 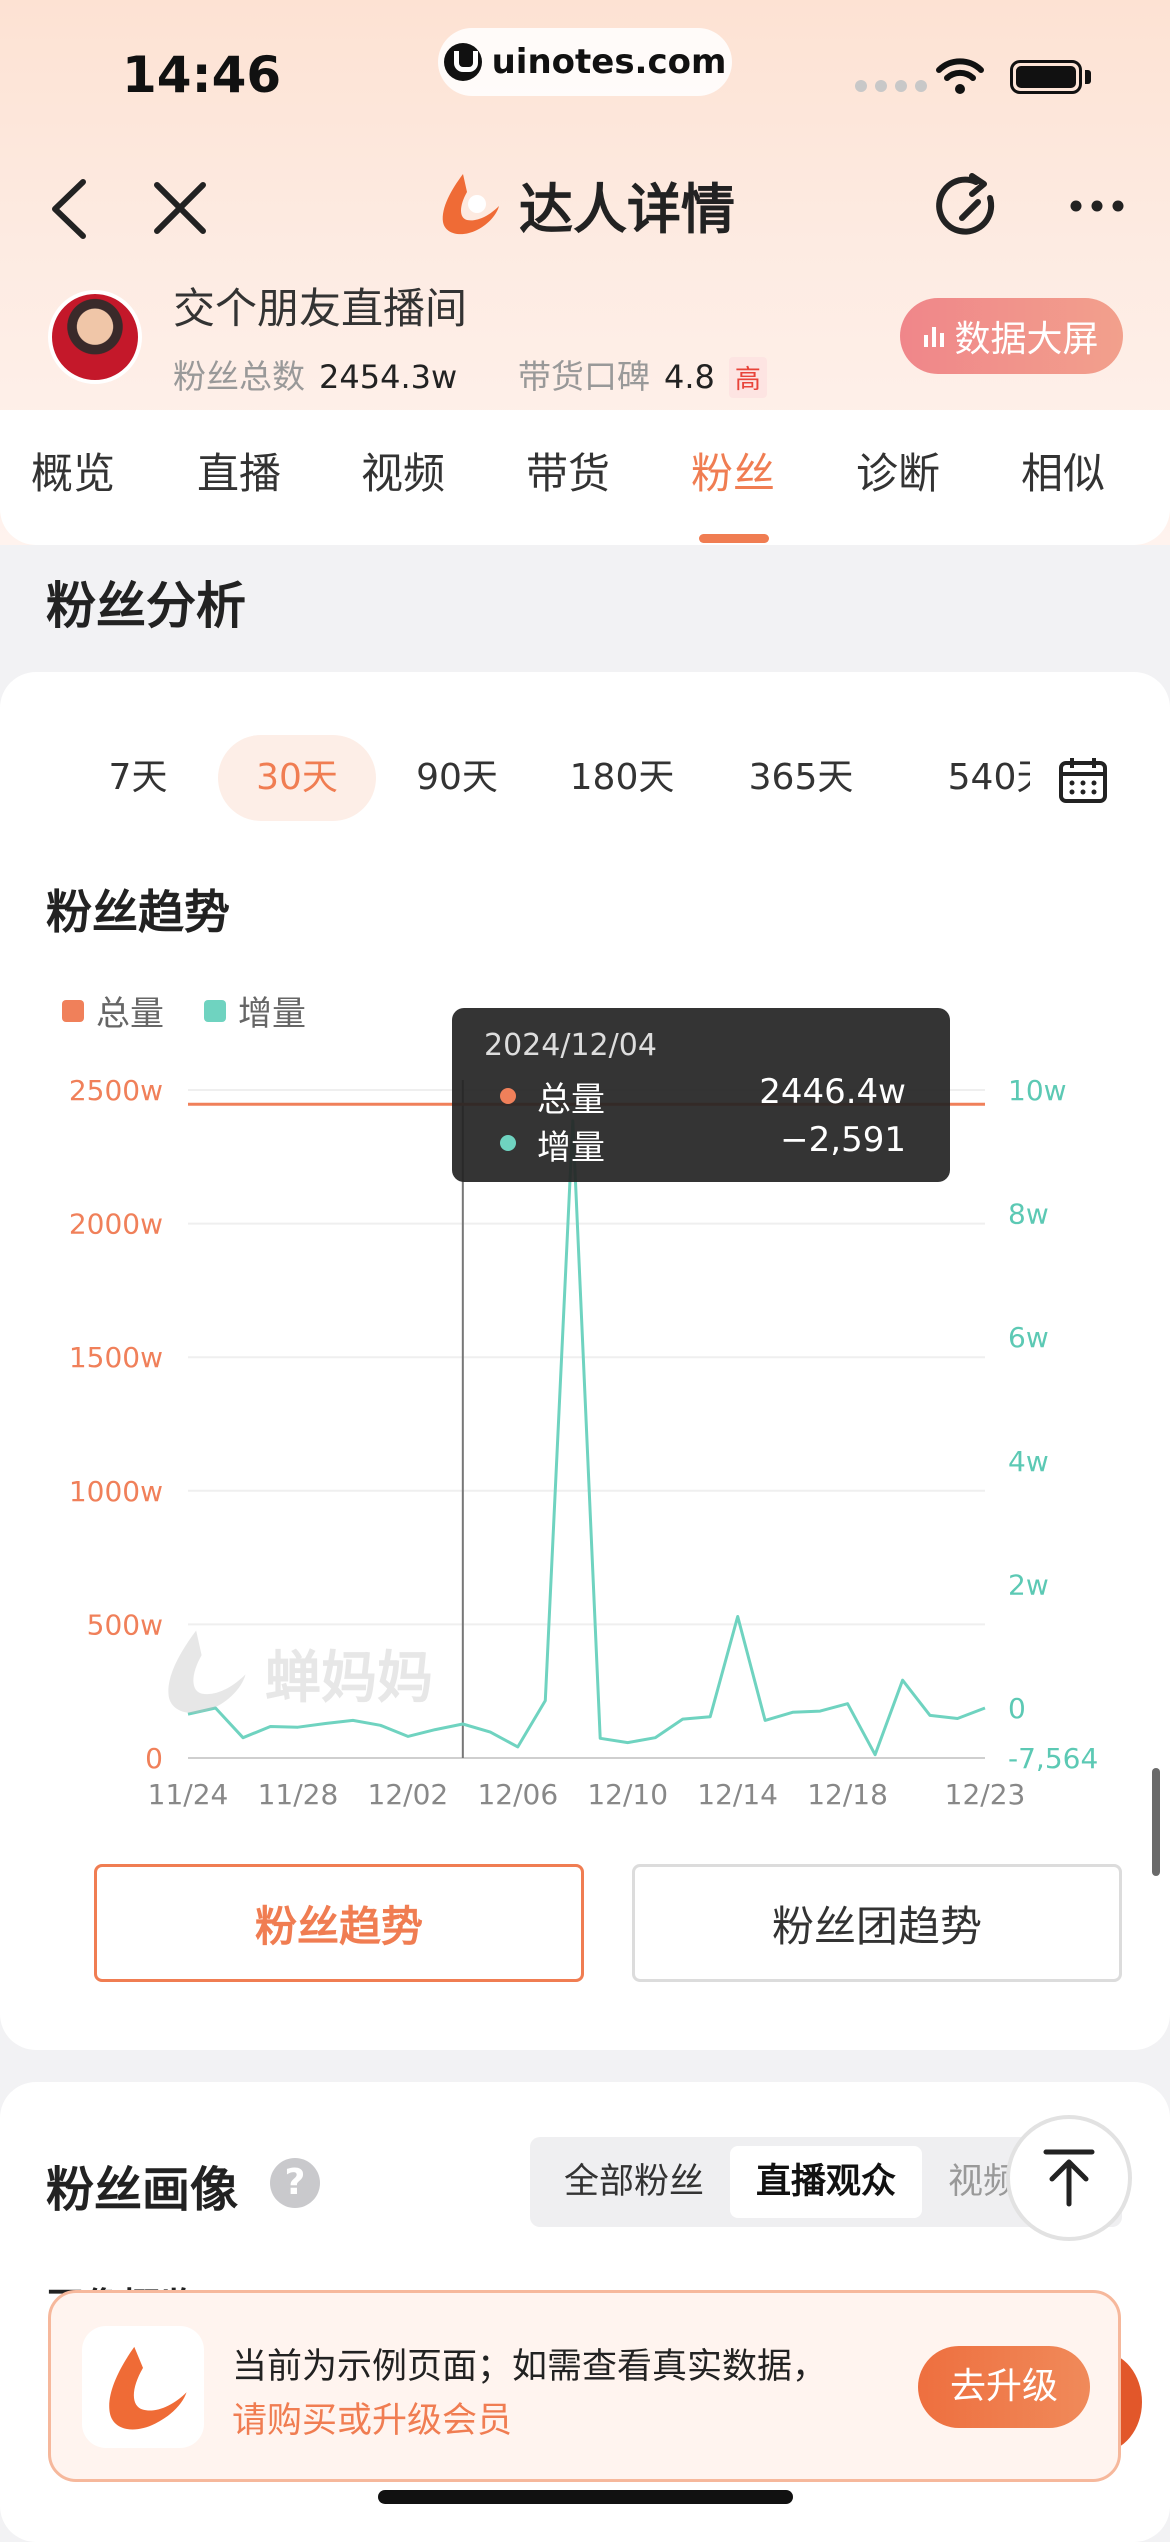 I want to click on refresh-icon, so click(x=968, y=208).